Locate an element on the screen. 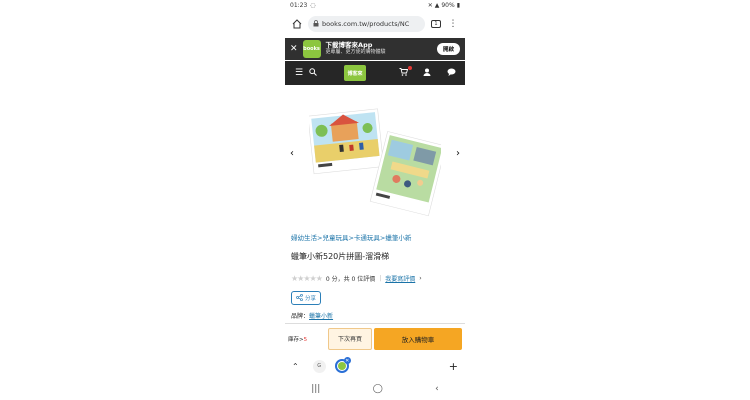  browser-tab-bar: ⌃ G ✕ + is located at coordinates (375, 366).